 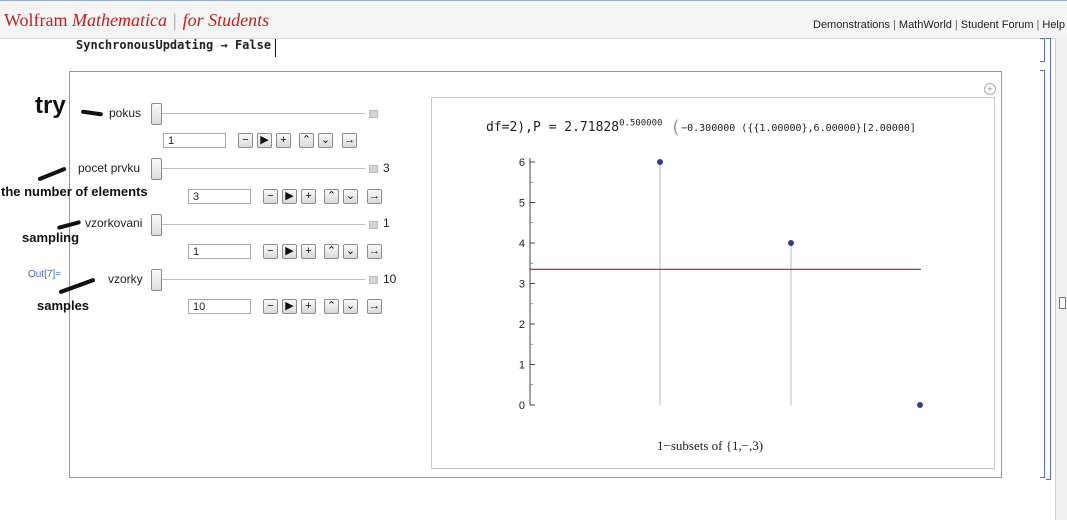 I want to click on y-tick-label: 0, so click(x=522, y=406).